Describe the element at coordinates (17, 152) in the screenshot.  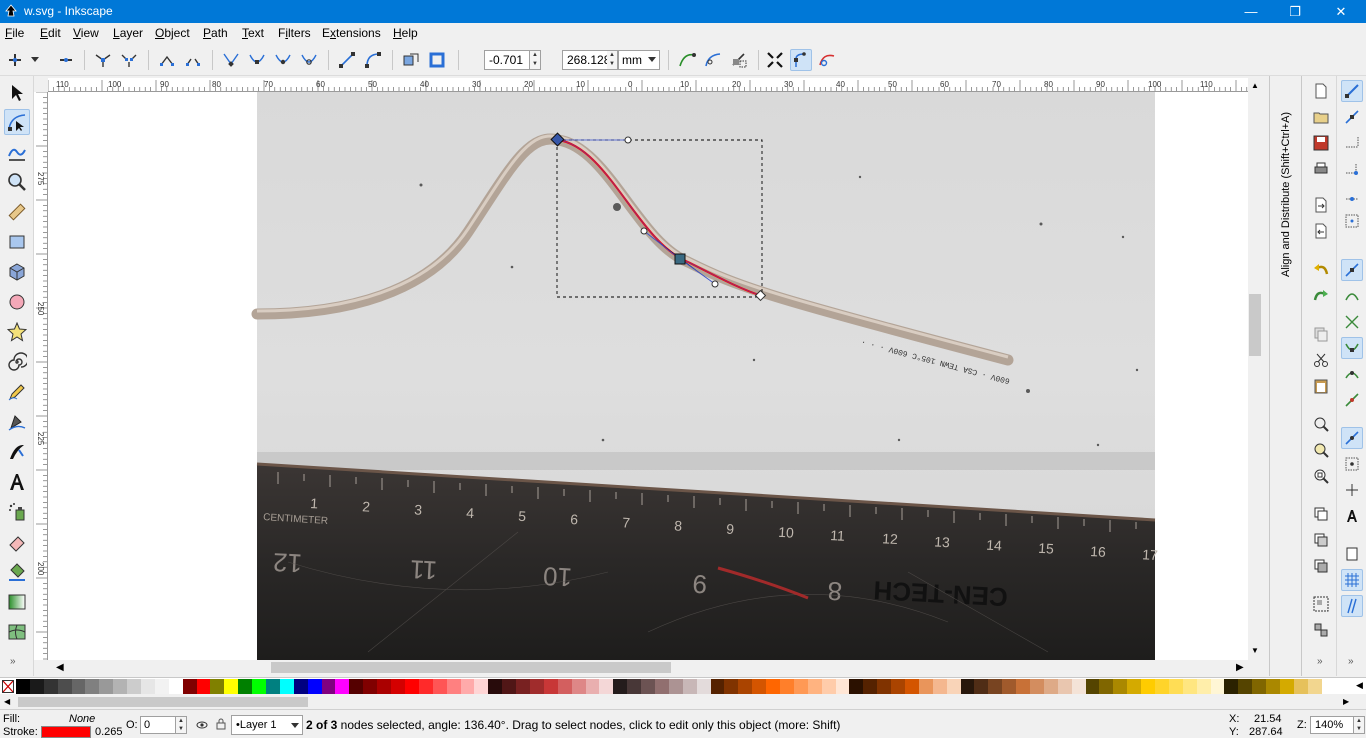
I see `tweak-tool-button` at that location.